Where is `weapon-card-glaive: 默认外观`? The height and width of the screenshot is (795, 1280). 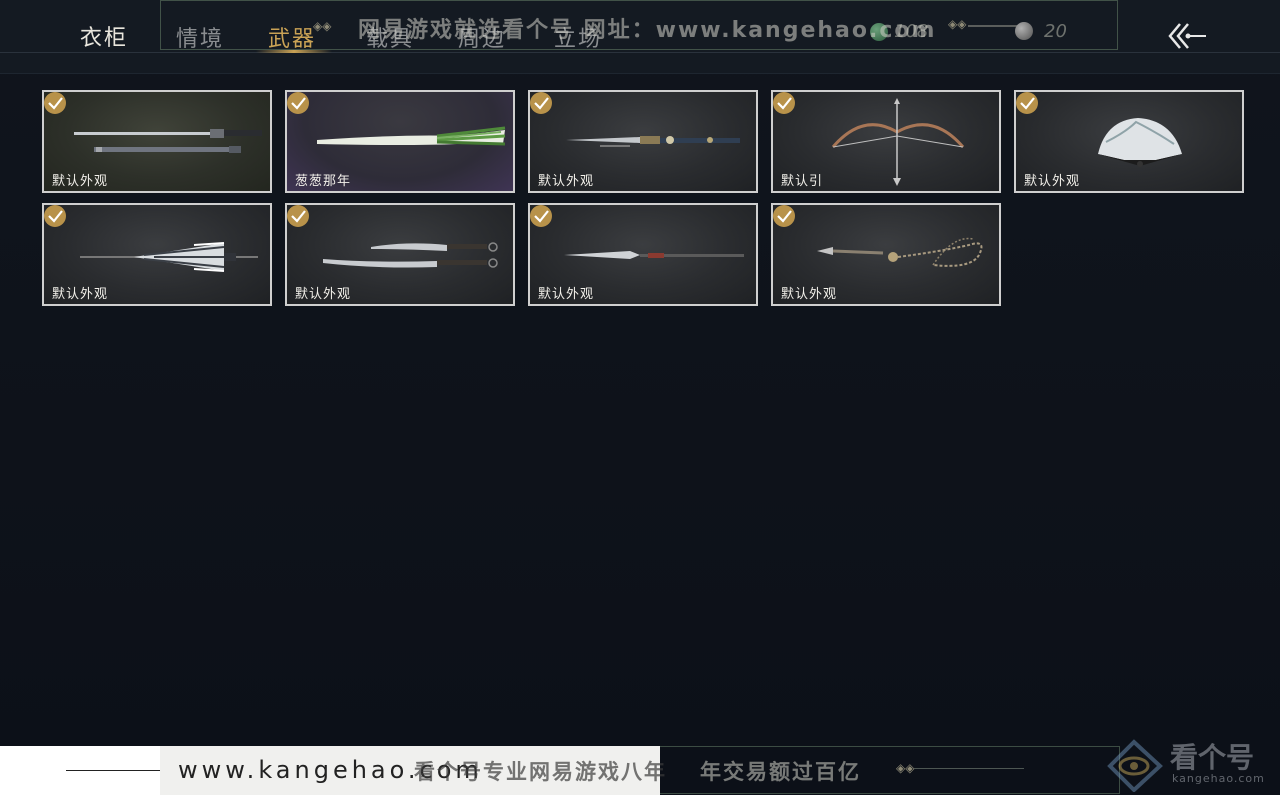
weapon-card-glaive: 默认外观 is located at coordinates (643, 254).